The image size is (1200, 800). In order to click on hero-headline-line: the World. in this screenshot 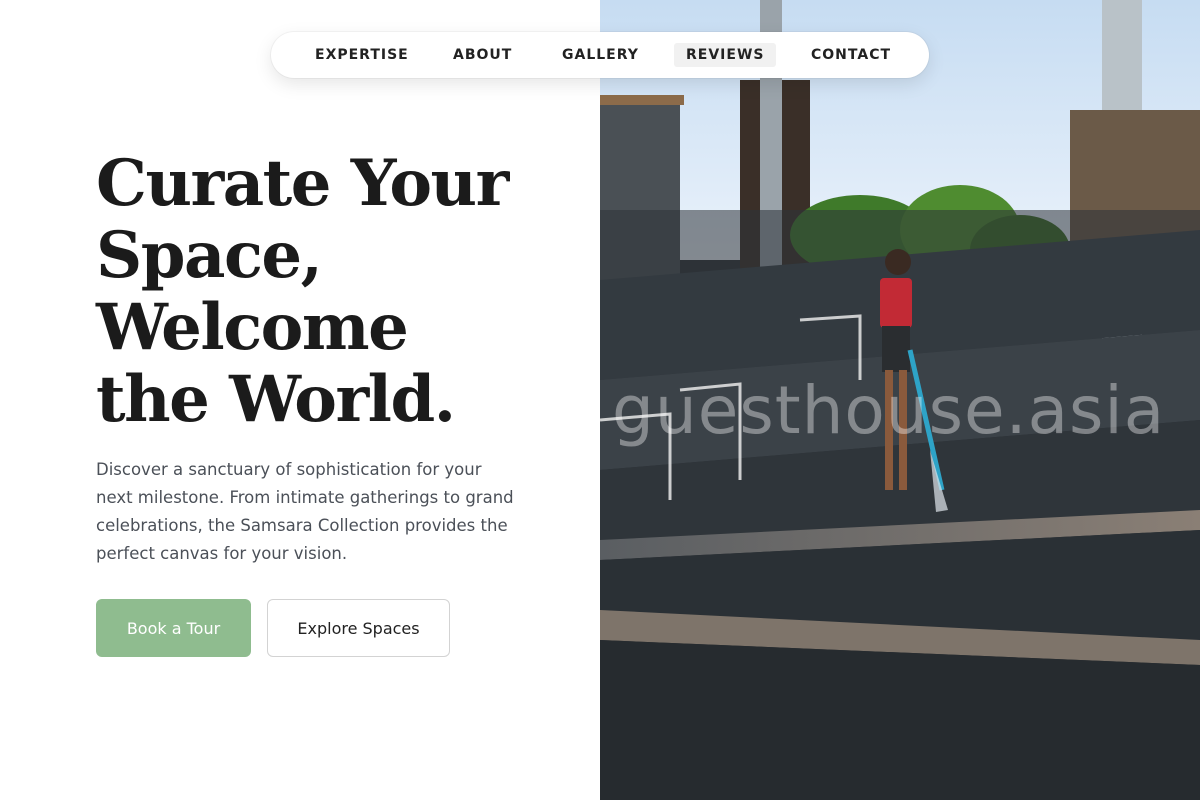, I will do `click(276, 399)`.